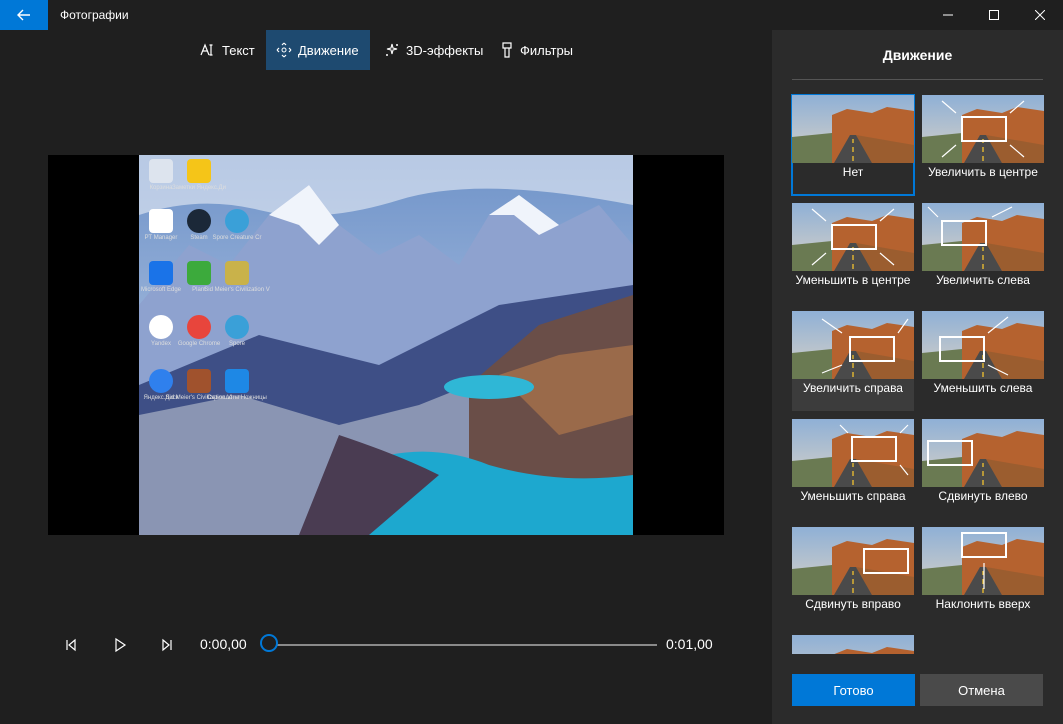 Image resolution: width=1063 pixels, height=724 pixels. Describe the element at coordinates (507, 50) in the screenshot. I see `filters-icon` at that location.